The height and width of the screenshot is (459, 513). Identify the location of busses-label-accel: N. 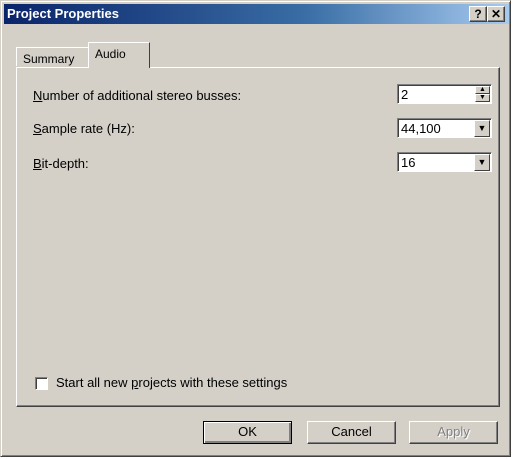
(38, 95).